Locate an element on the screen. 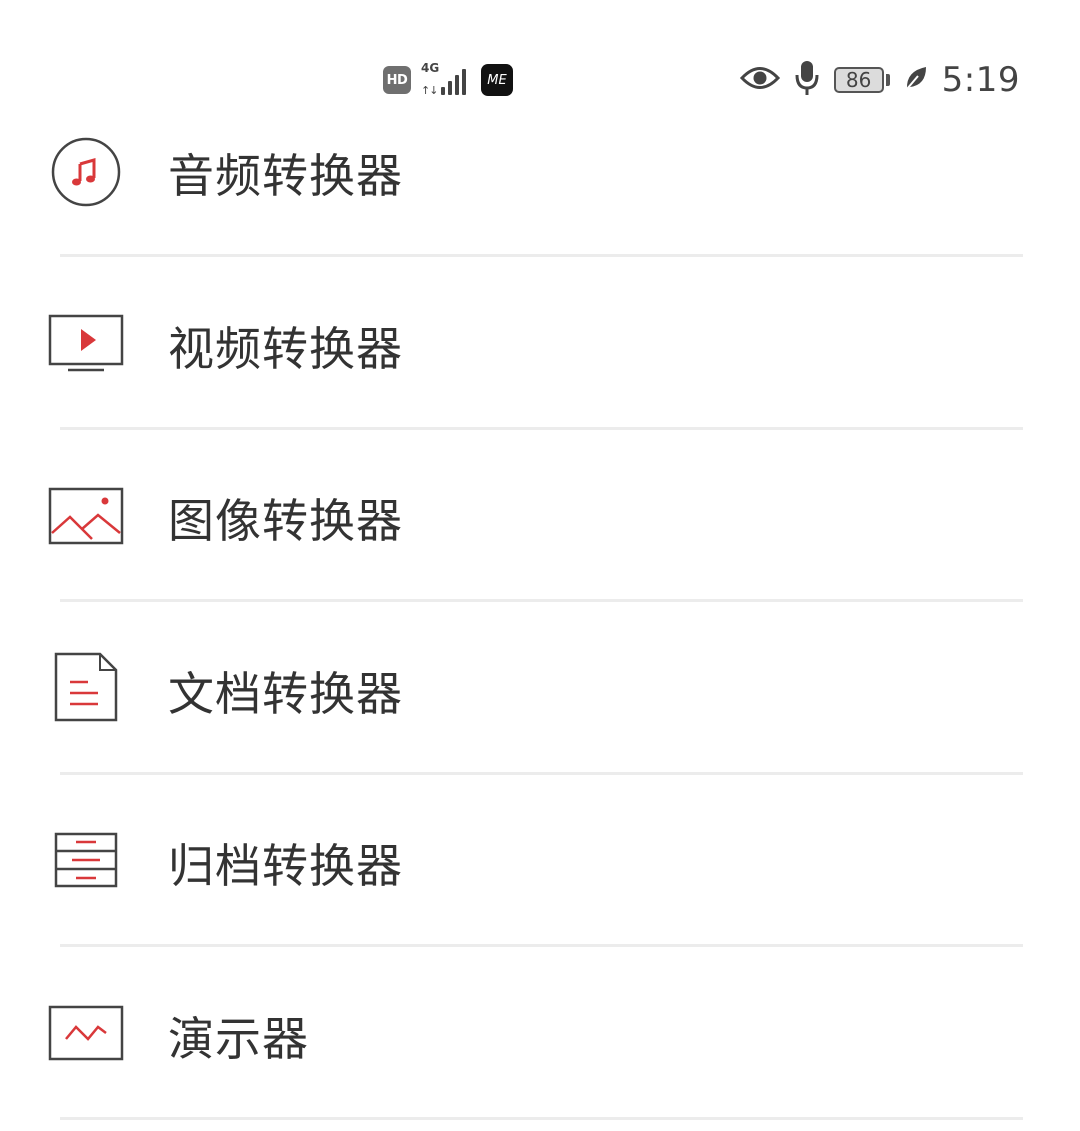 The width and height of the screenshot is (1080, 1131). music-note-icon is located at coordinates (86, 172).